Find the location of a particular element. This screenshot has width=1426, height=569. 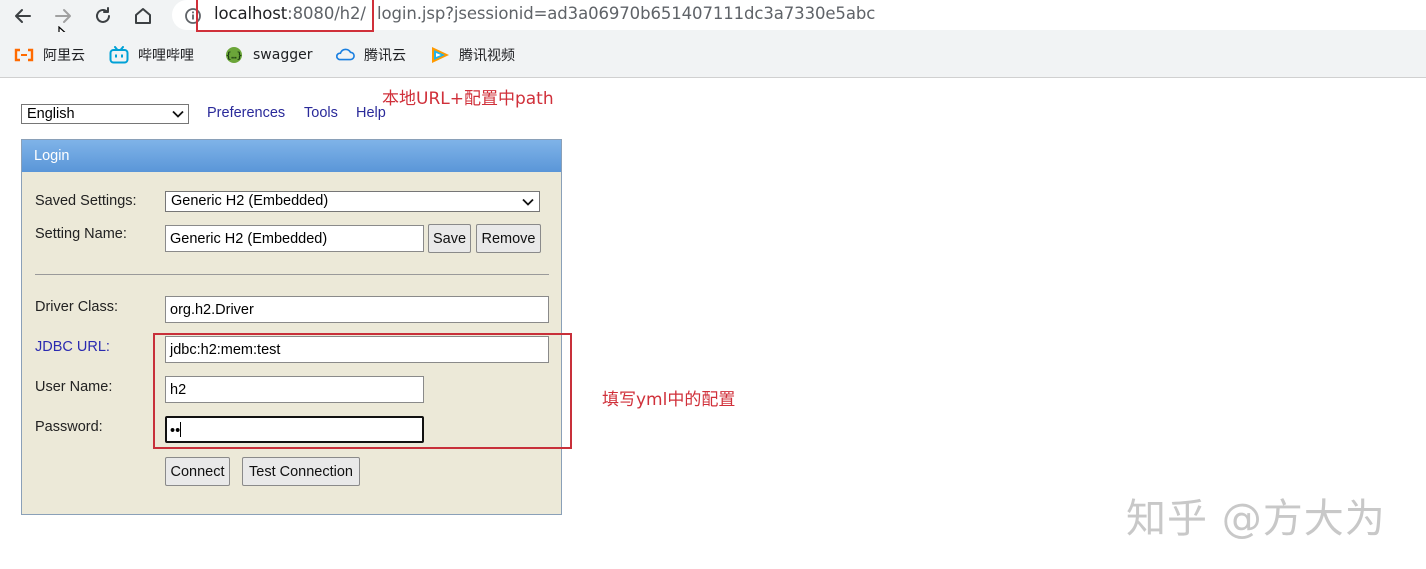

swagger-icon: {…} is located at coordinates (234, 55).